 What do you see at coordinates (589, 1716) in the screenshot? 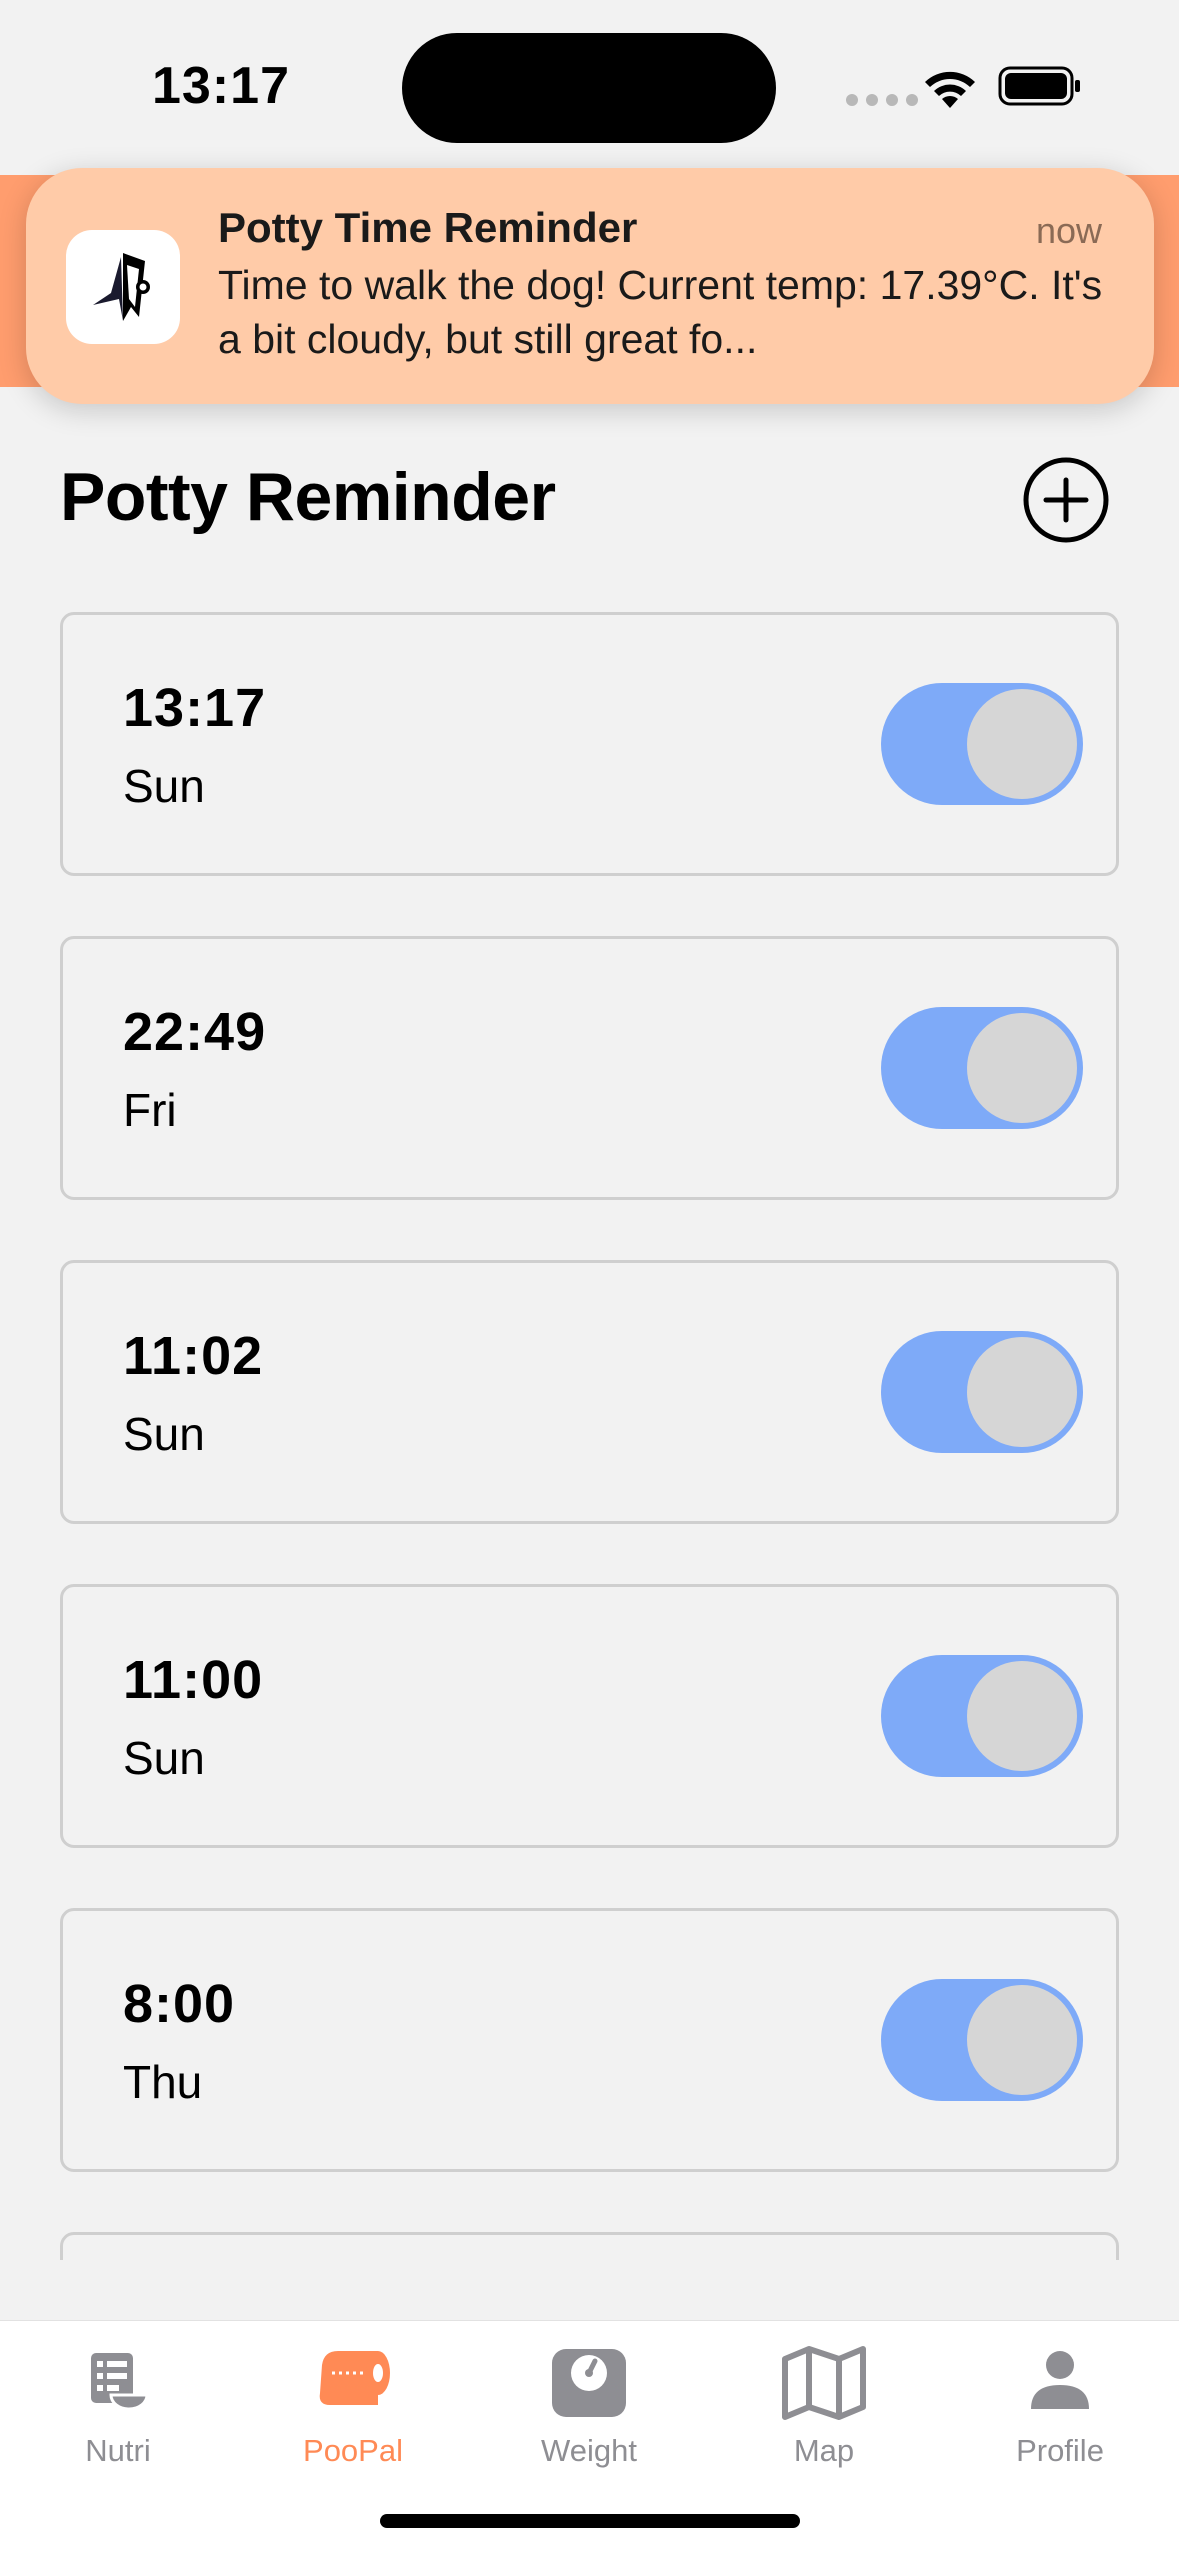
I see `reminder-card: 11:00 Sun` at bounding box center [589, 1716].